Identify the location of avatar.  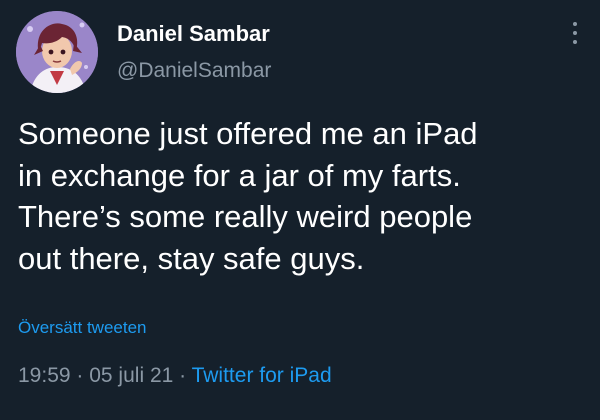
(57, 52).